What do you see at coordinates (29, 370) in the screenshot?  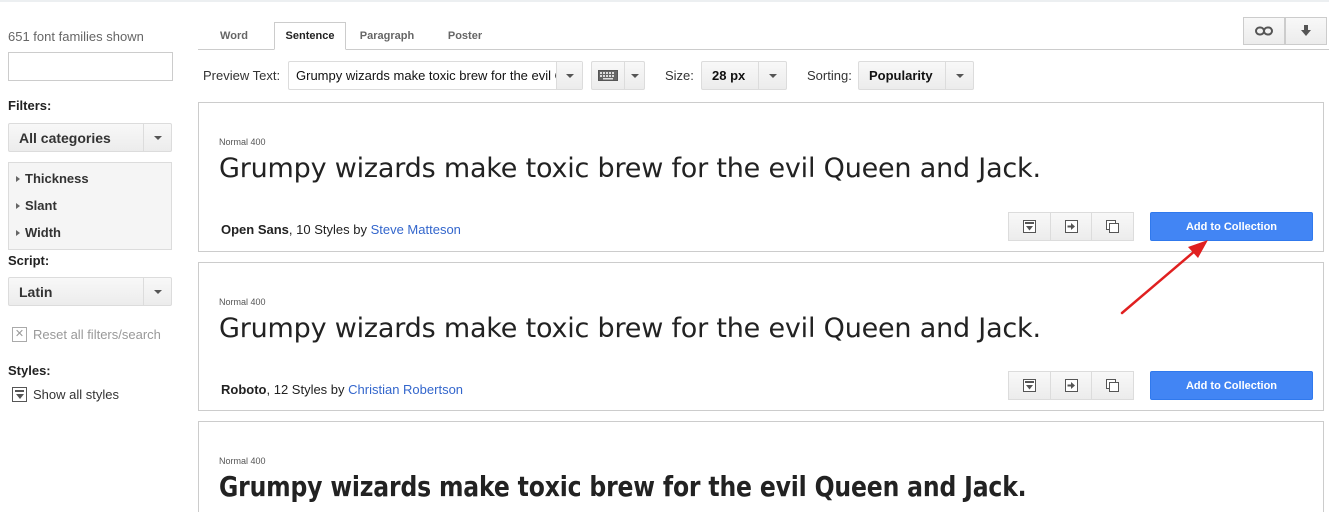 I see `styles-heading: Styles:` at bounding box center [29, 370].